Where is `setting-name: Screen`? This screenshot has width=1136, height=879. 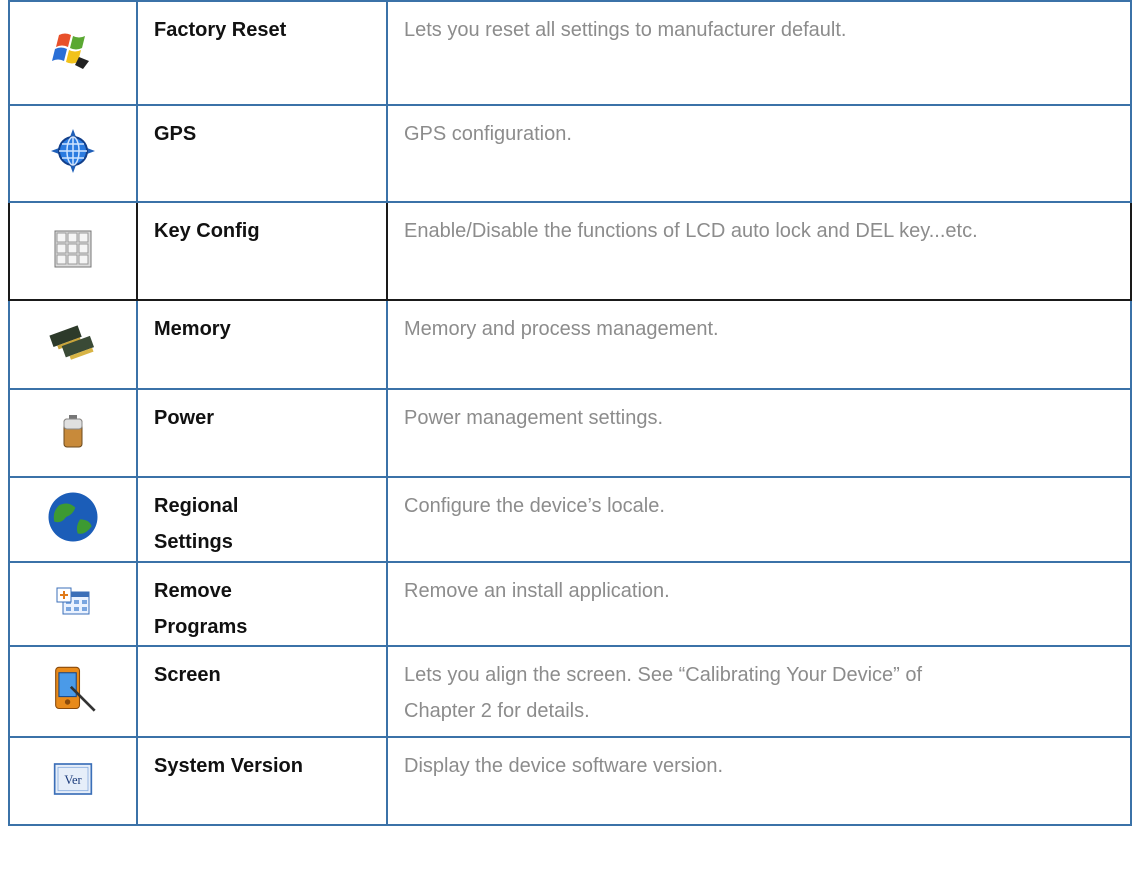 setting-name: Screen is located at coordinates (187, 675).